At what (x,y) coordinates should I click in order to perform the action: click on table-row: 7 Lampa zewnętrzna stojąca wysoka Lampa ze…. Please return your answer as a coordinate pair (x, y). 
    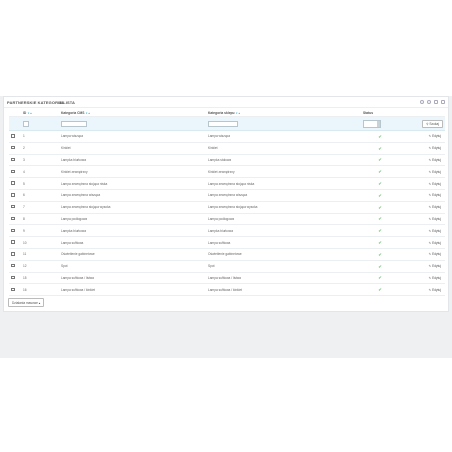
    Looking at the image, I should click on (227, 207).